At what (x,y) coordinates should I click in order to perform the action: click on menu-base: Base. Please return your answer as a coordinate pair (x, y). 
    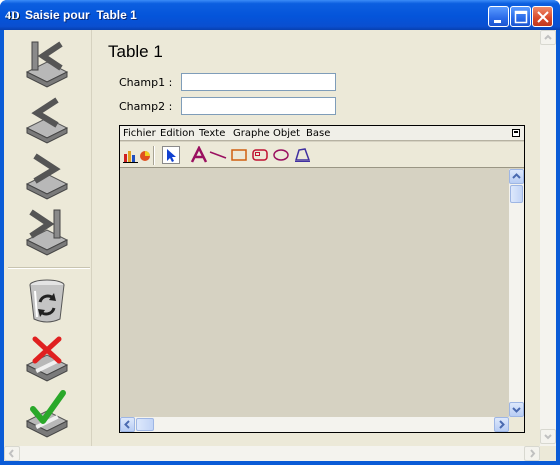
    Looking at the image, I should click on (318, 133).